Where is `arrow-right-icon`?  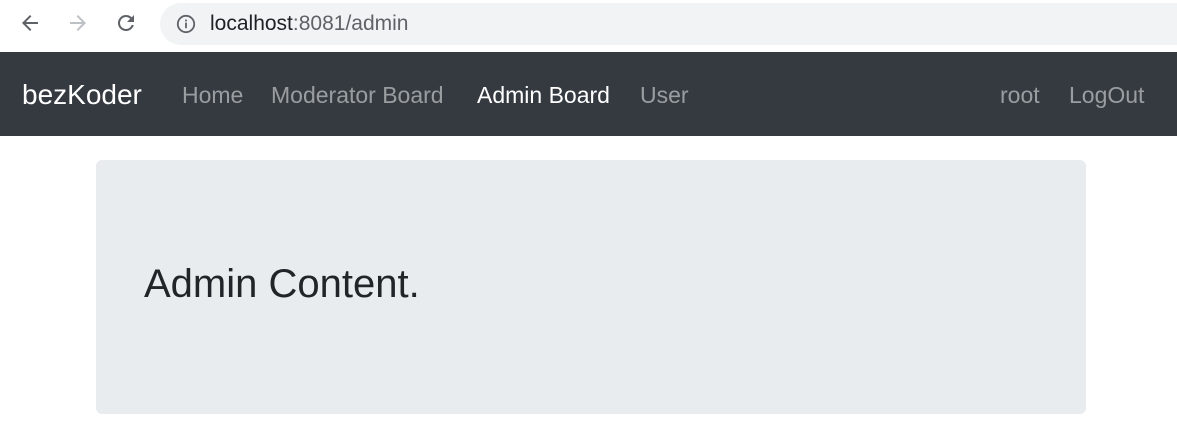
arrow-right-icon is located at coordinates (78, 23).